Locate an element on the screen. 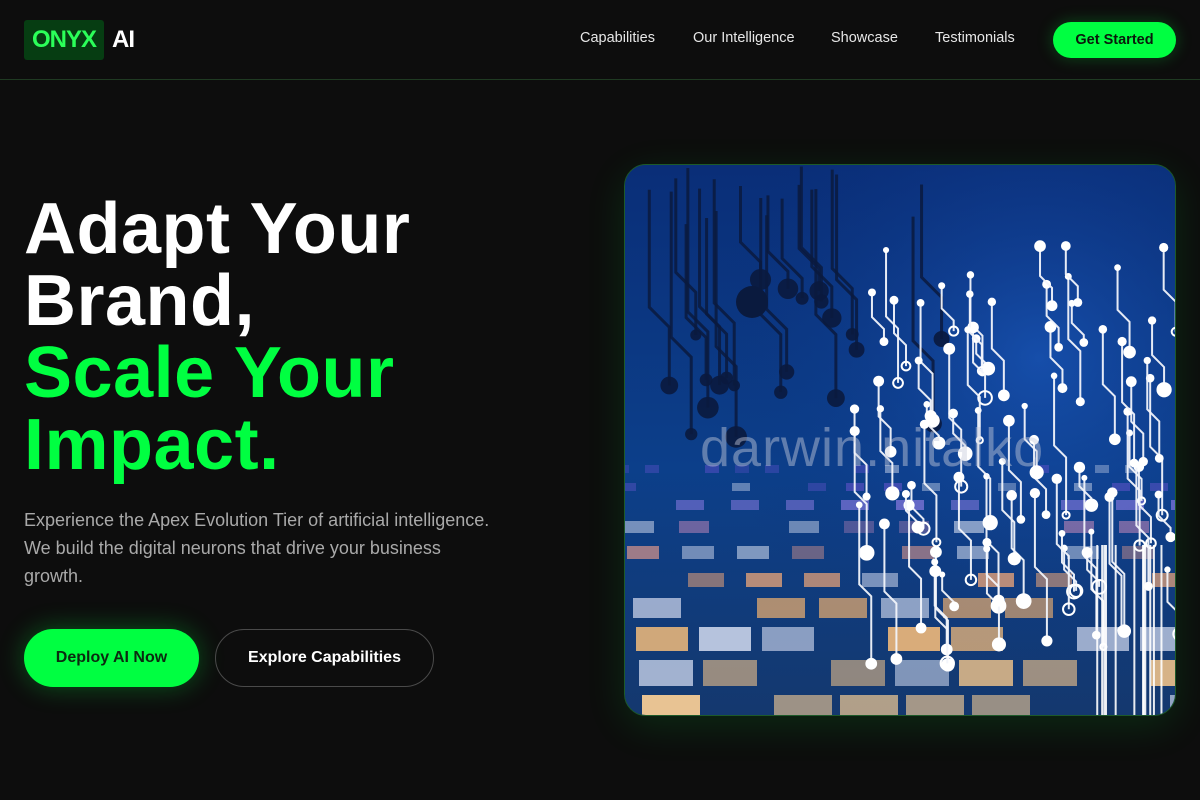  explore-capabilities-button: Explore Capabilities is located at coordinates (324, 658).